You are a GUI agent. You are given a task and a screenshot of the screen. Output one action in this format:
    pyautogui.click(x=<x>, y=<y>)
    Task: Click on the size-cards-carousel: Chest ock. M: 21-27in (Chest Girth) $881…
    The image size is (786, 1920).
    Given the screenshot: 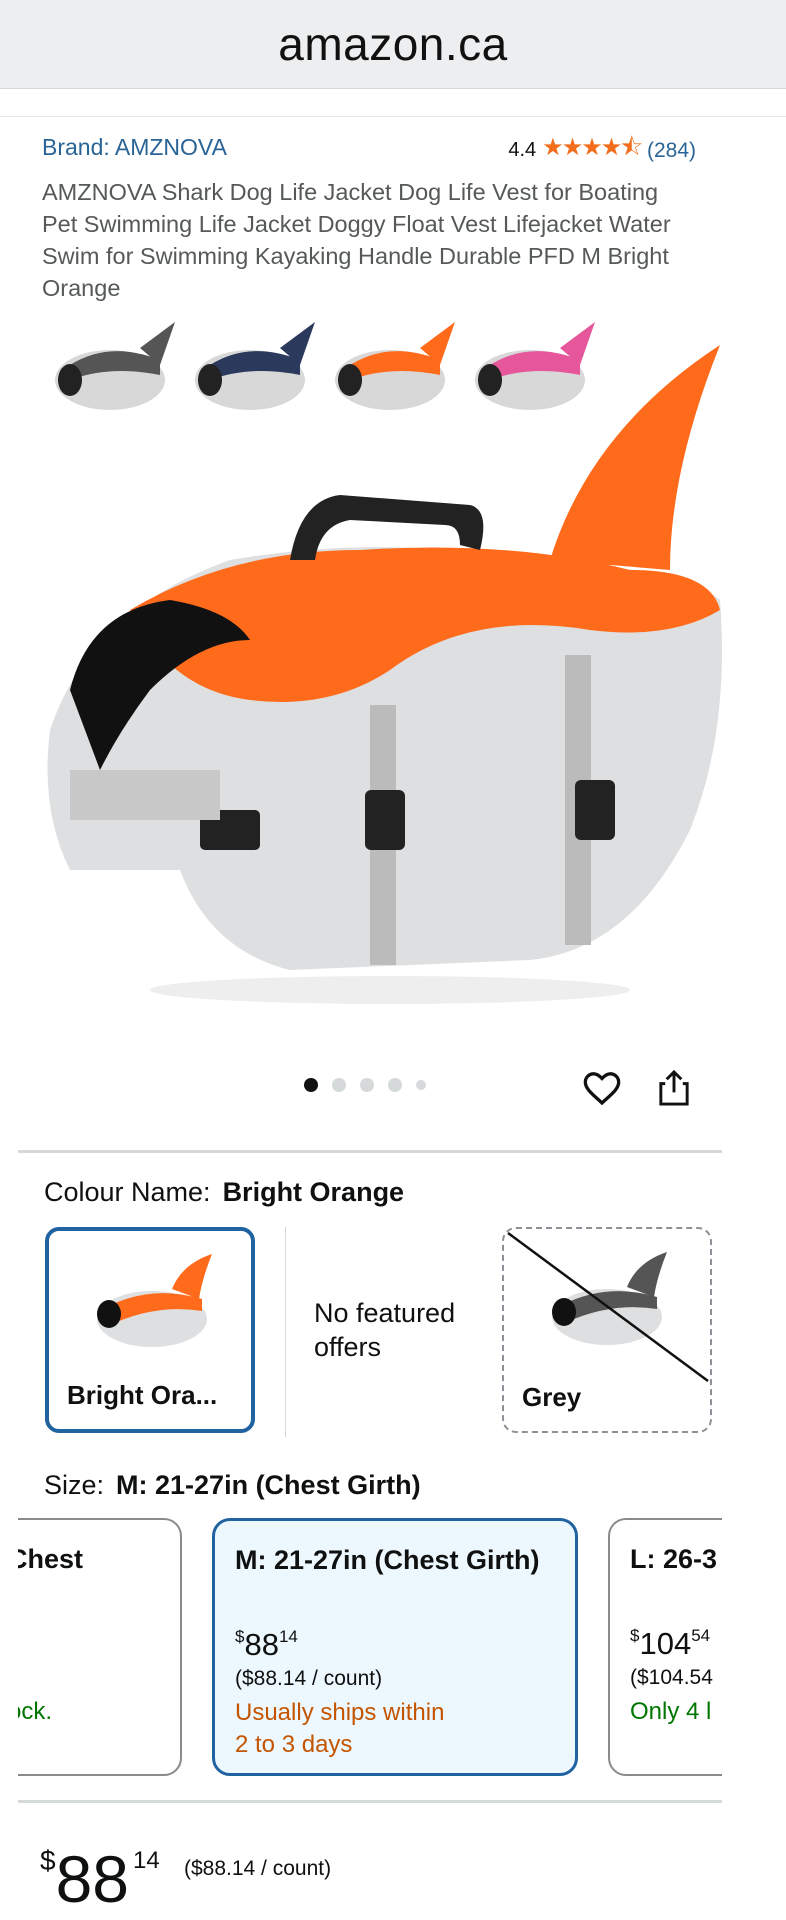 What is the action you would take?
    pyautogui.click(x=370, y=1650)
    